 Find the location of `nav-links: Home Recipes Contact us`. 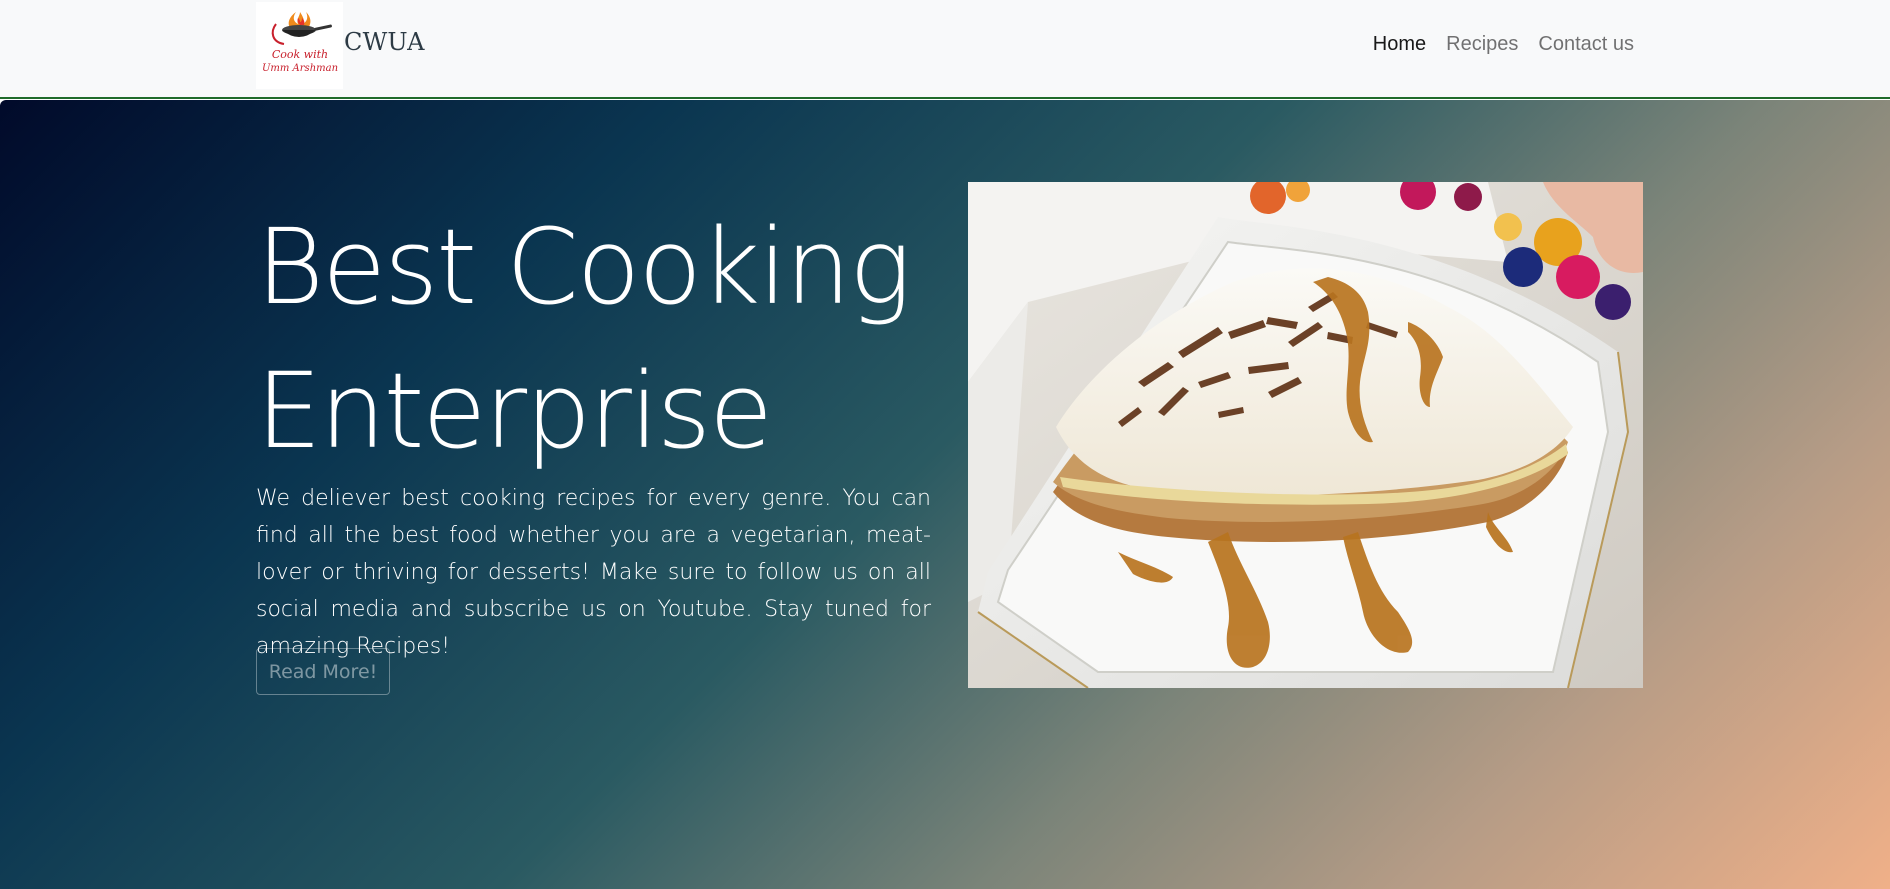

nav-links: Home Recipes Contact us is located at coordinates (1503, 44).